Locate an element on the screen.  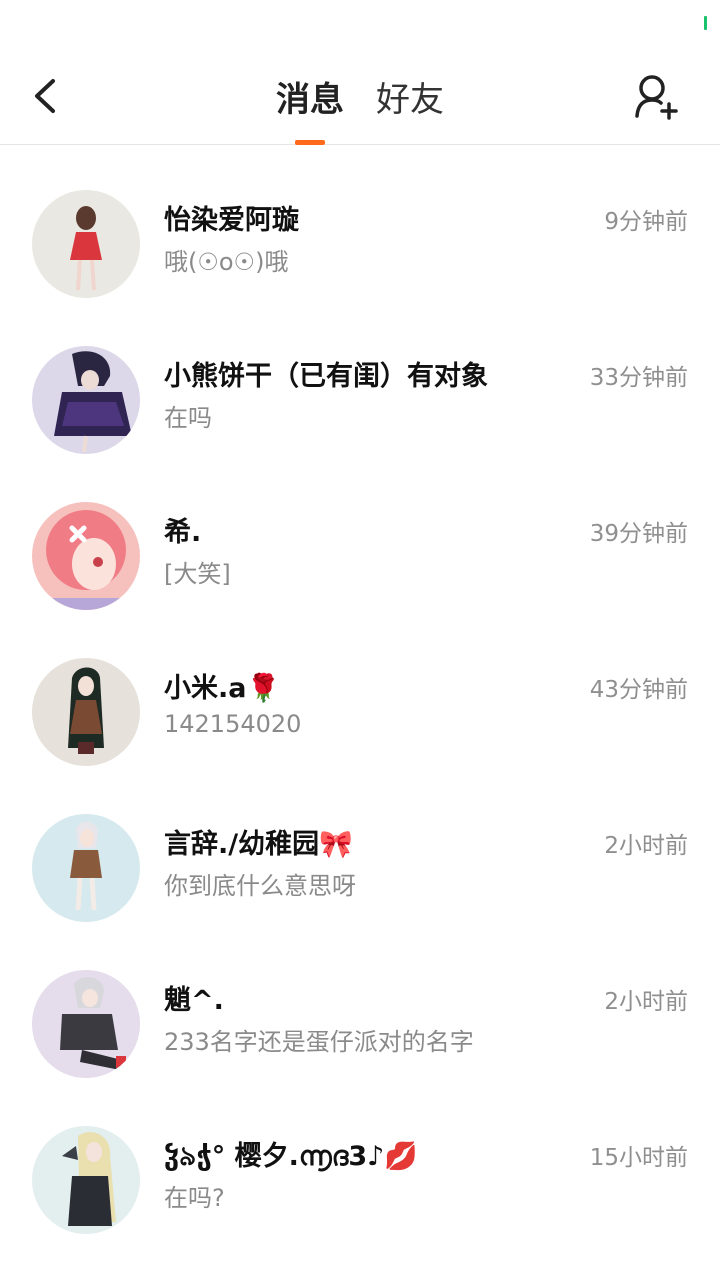
message-preview: 你到底什么意思呀 is located at coordinates (260, 886).